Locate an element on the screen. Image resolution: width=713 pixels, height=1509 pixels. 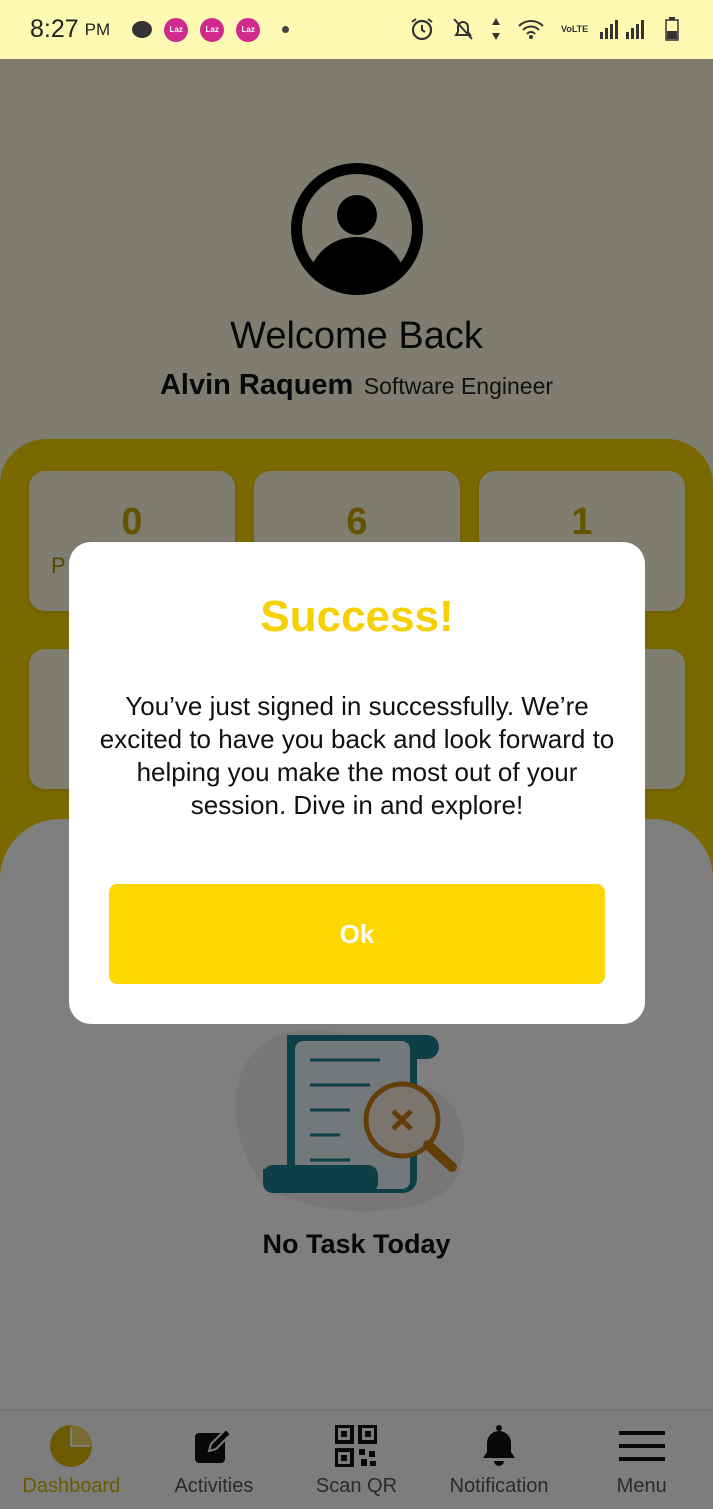
wifi-icon is located at coordinates (531, 29).